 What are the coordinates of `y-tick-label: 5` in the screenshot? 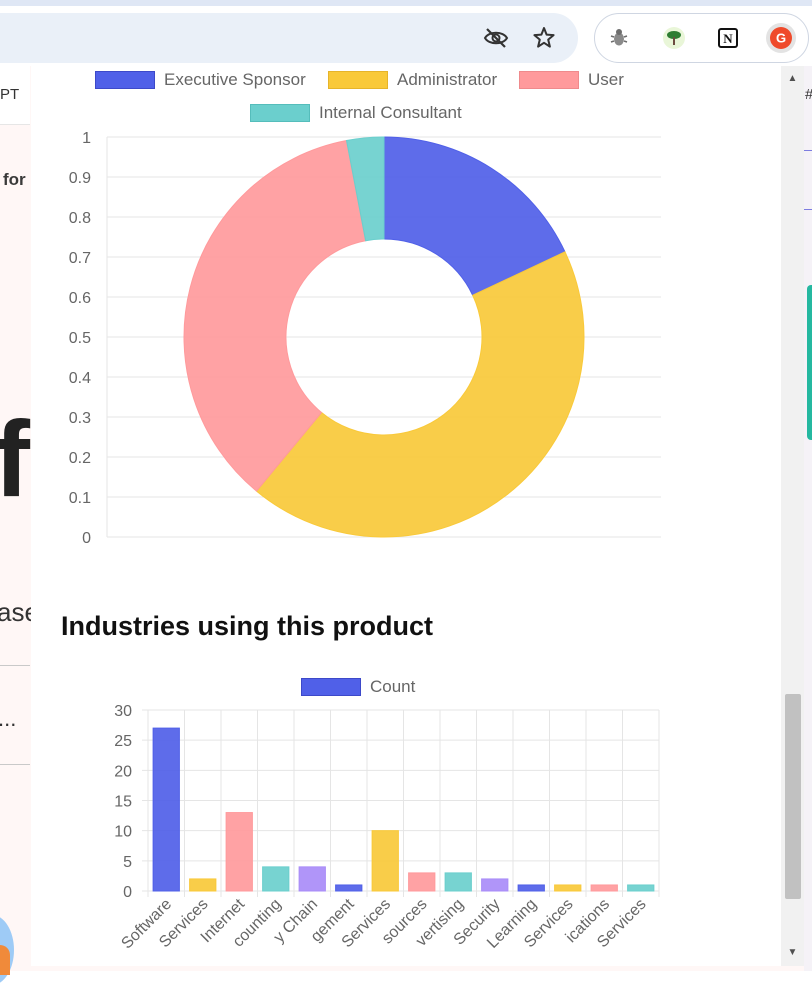 It's located at (127, 862).